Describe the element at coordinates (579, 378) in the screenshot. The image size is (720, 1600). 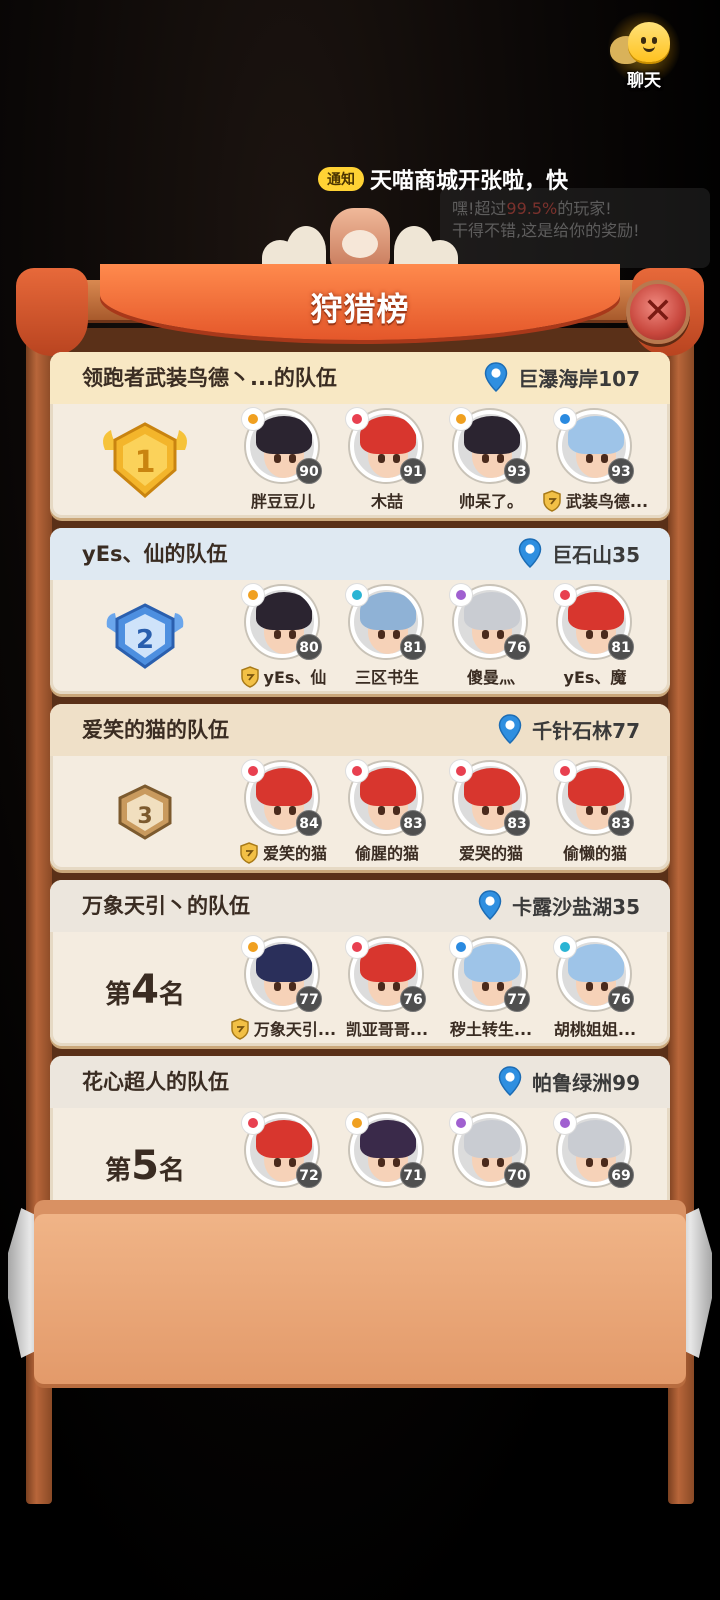
I see `location-name: 巨瀑海岸107` at that location.